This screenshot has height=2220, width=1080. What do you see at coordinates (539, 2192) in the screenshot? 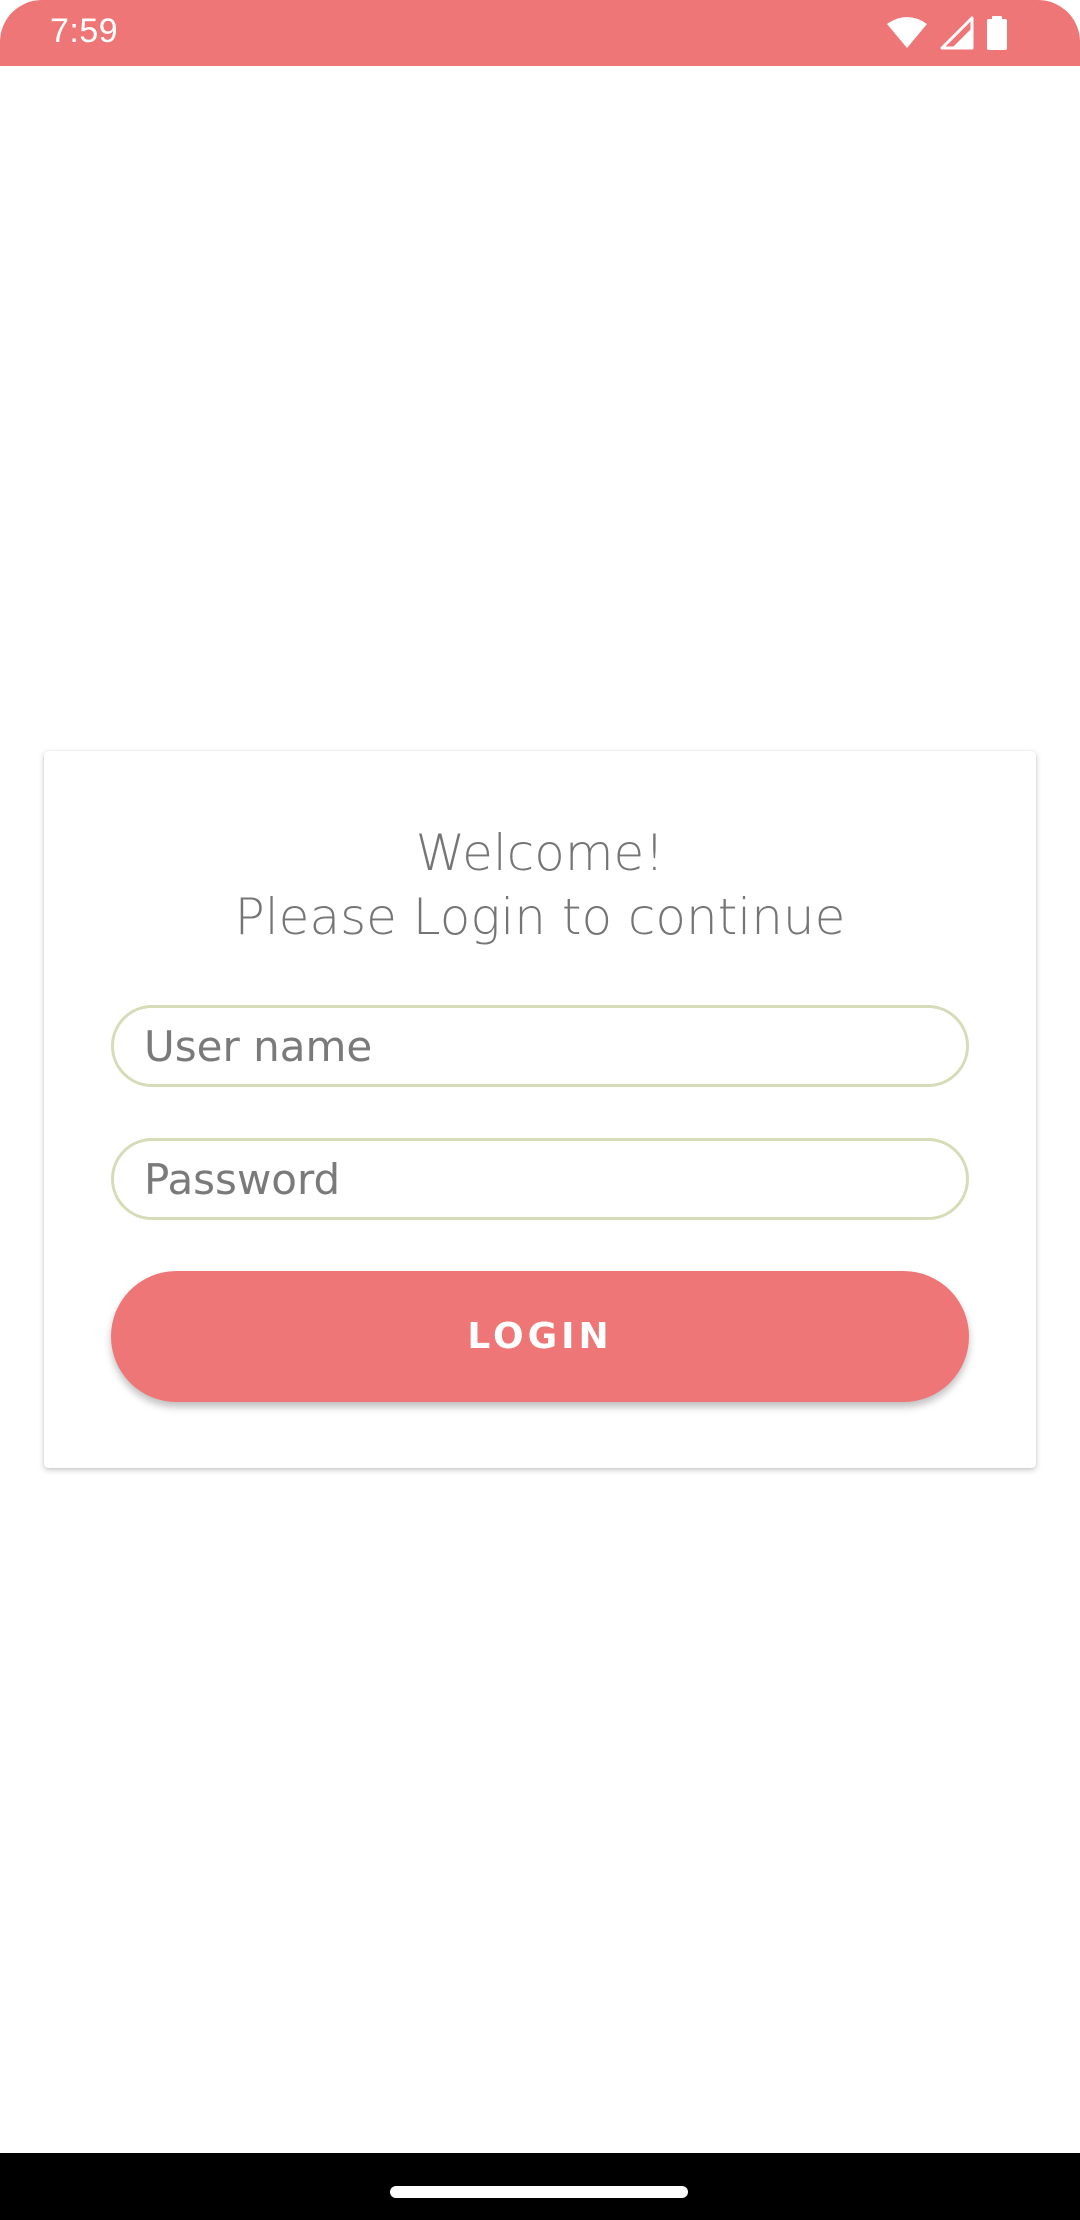
I see `home-handle` at bounding box center [539, 2192].